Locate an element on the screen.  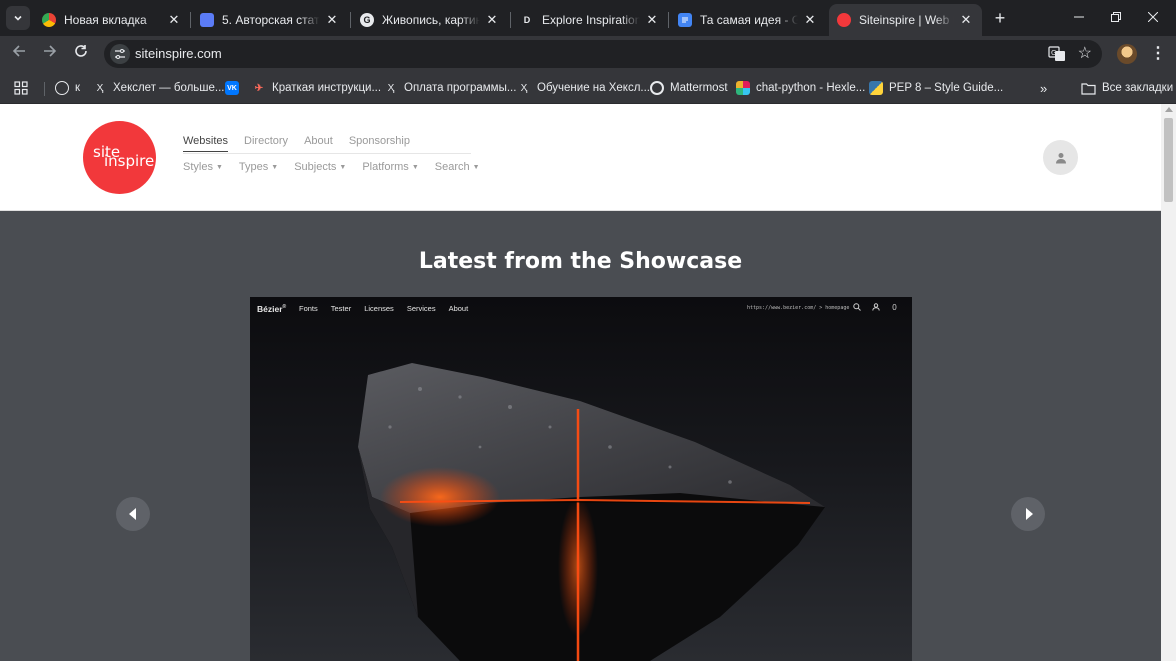
slide-link: About is located at coordinates (458, 308).